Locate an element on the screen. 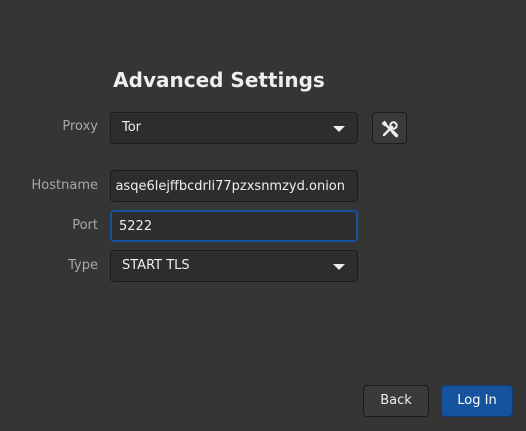  proxy-dropdown: Tor is located at coordinates (234, 128).